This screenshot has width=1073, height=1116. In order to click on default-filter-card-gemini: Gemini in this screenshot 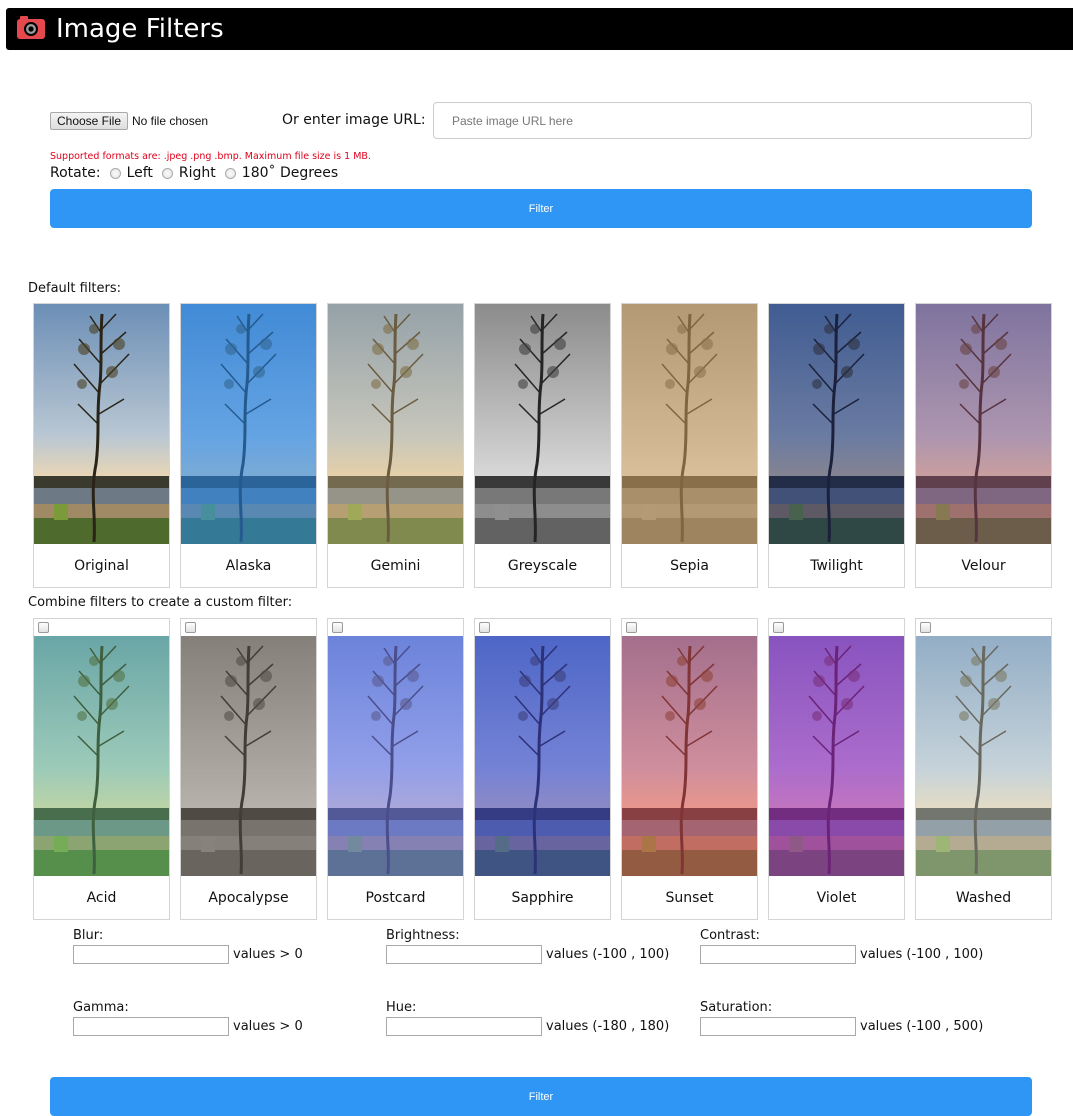, I will do `click(395, 445)`.